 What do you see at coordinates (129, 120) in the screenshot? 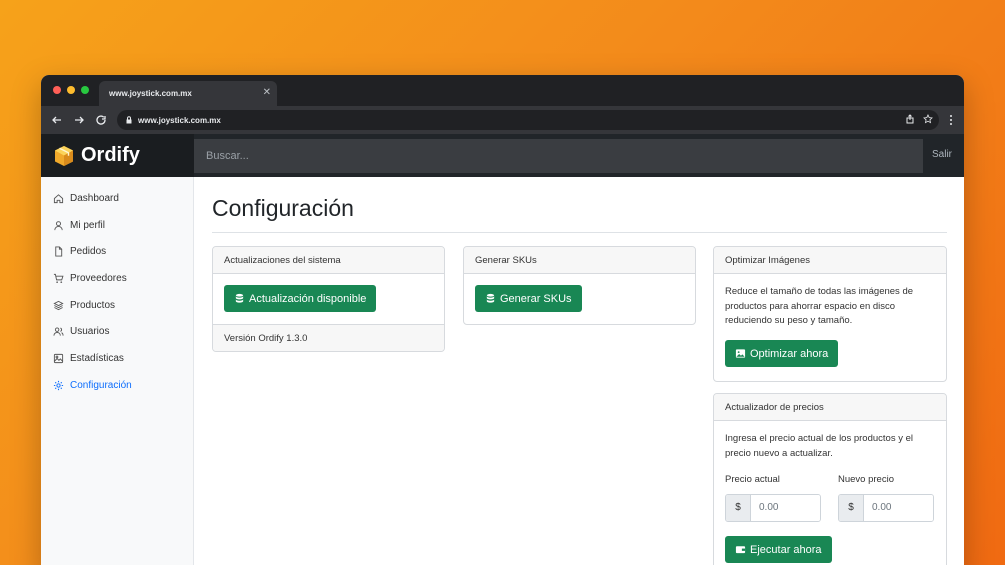
I see `lock-icon` at bounding box center [129, 120].